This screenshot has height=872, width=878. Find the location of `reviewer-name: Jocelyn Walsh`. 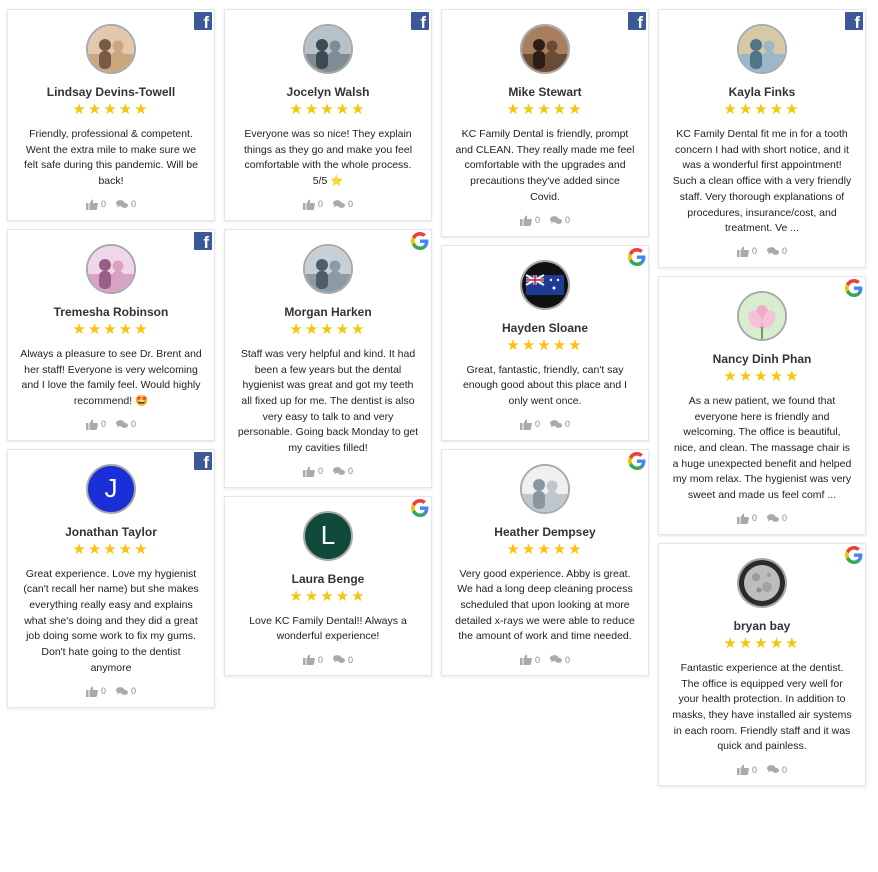

reviewer-name: Jocelyn Walsh is located at coordinates (328, 92).